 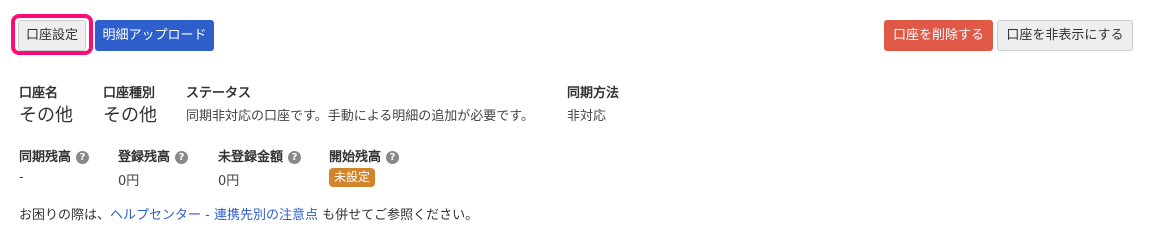 What do you see at coordinates (593, 93) in the screenshot?
I see `sync-method-label: 同期方法` at bounding box center [593, 93].